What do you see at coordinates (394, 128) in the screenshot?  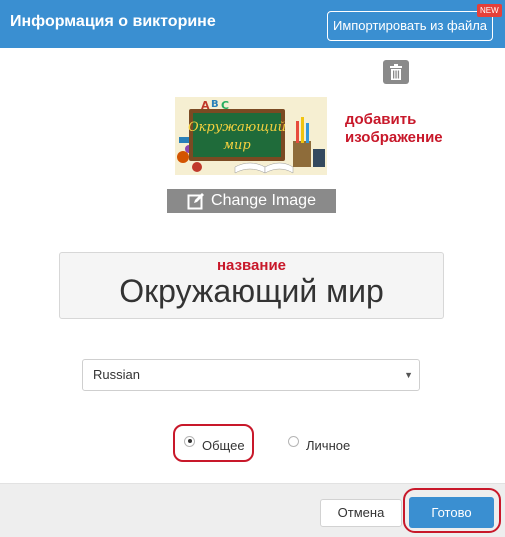 I see `add-image-annotation: добавить изображение` at bounding box center [394, 128].